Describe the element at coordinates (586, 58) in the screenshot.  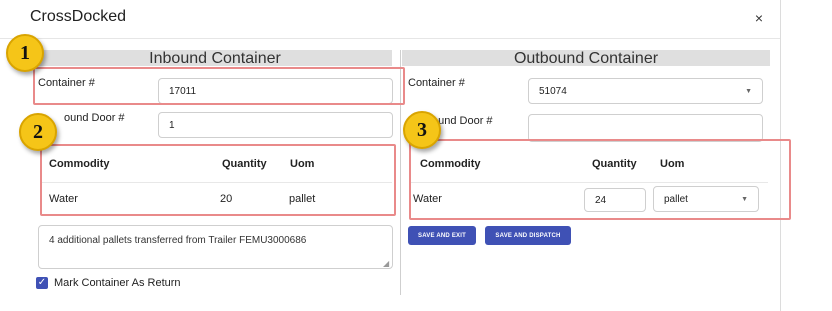
I see `outbound-title: Outbound Container` at that location.